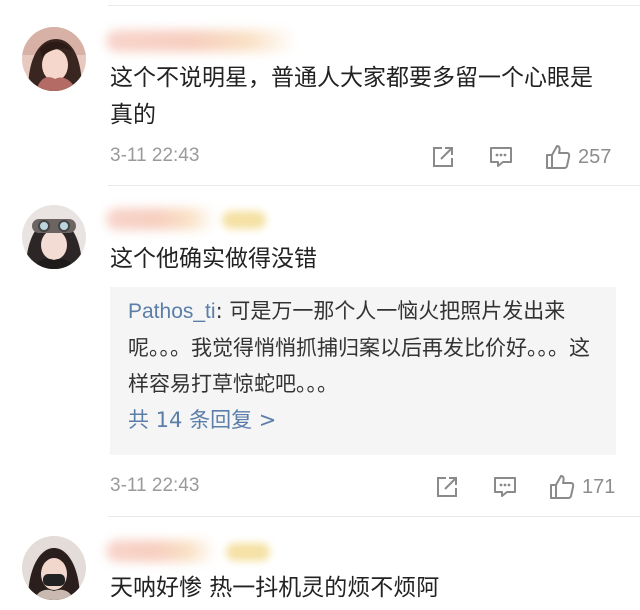  I want to click on comment-meta: 3-11 22:43 171, so click(365, 487).